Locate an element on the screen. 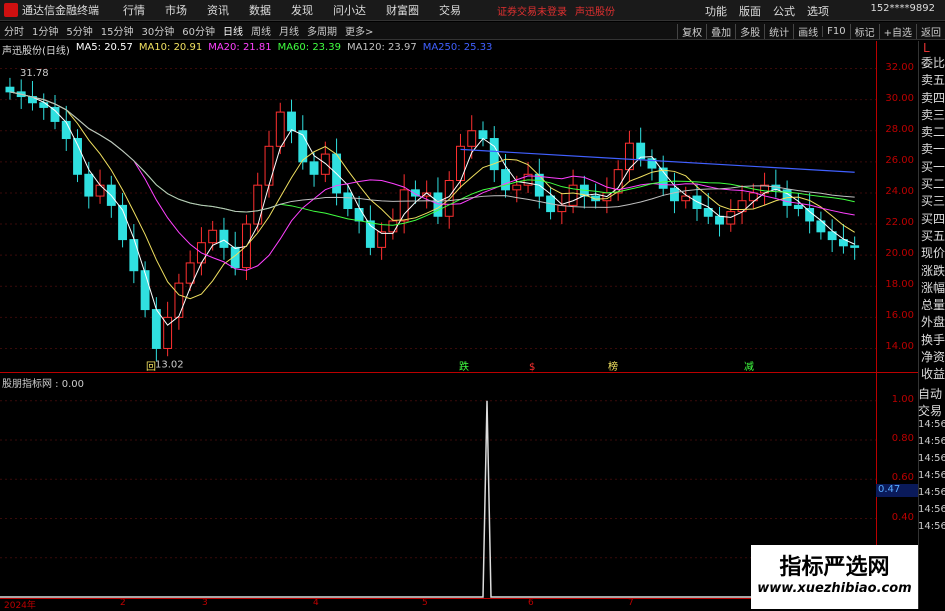 This screenshot has height=611, width=945. side-item: 卖三 is located at coordinates (932, 115).